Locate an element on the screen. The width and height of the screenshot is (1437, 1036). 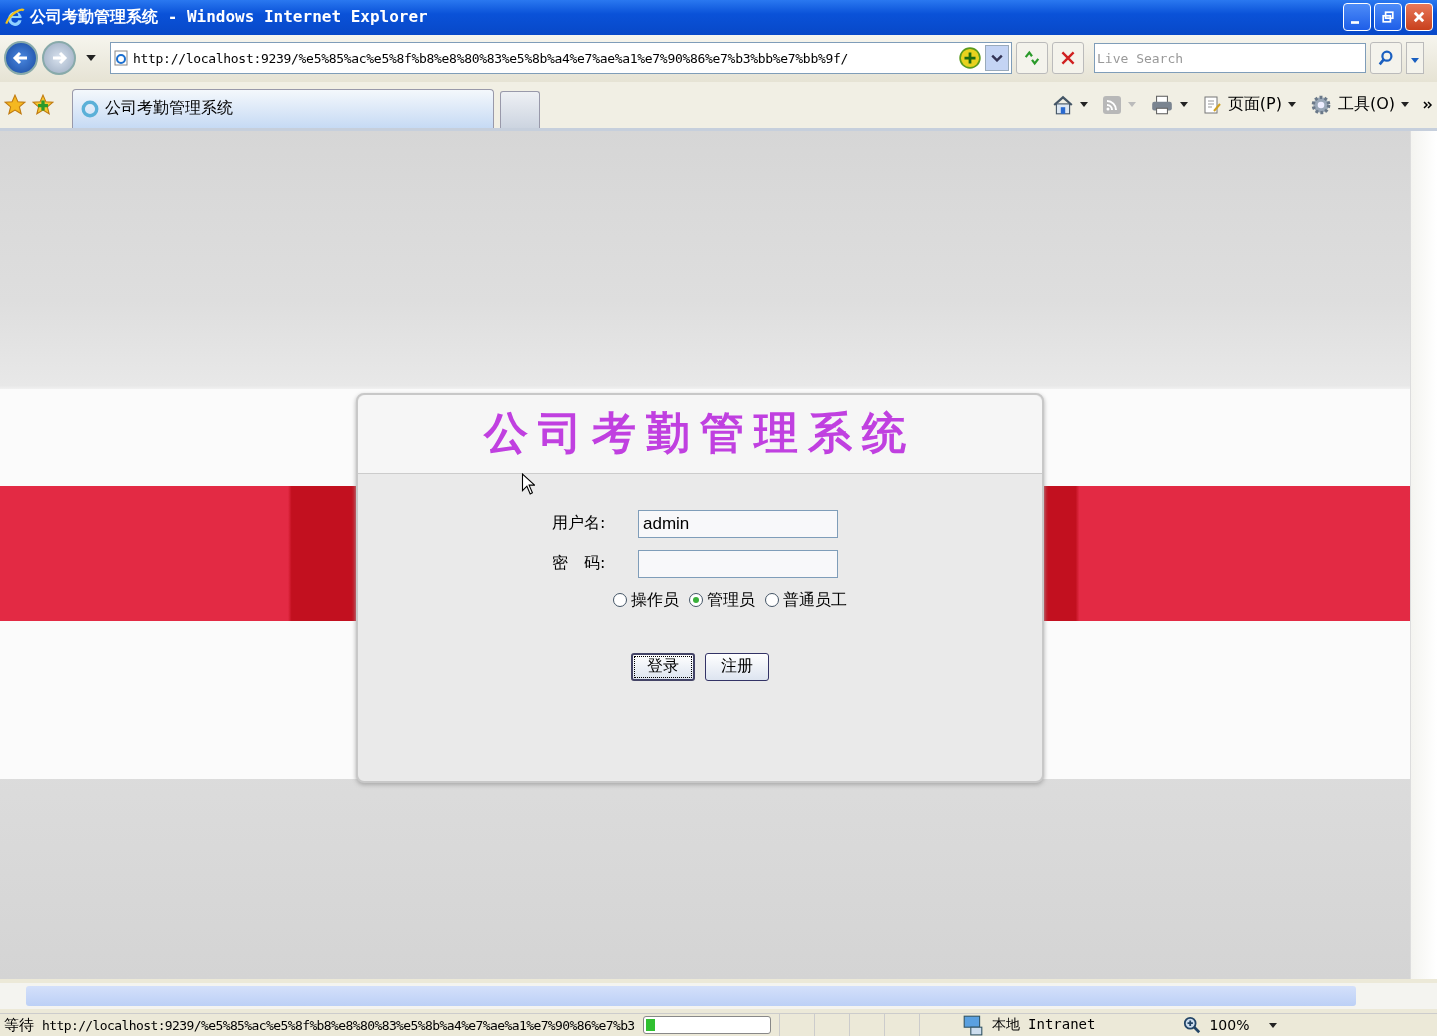
search-button is located at coordinates (1386, 58).